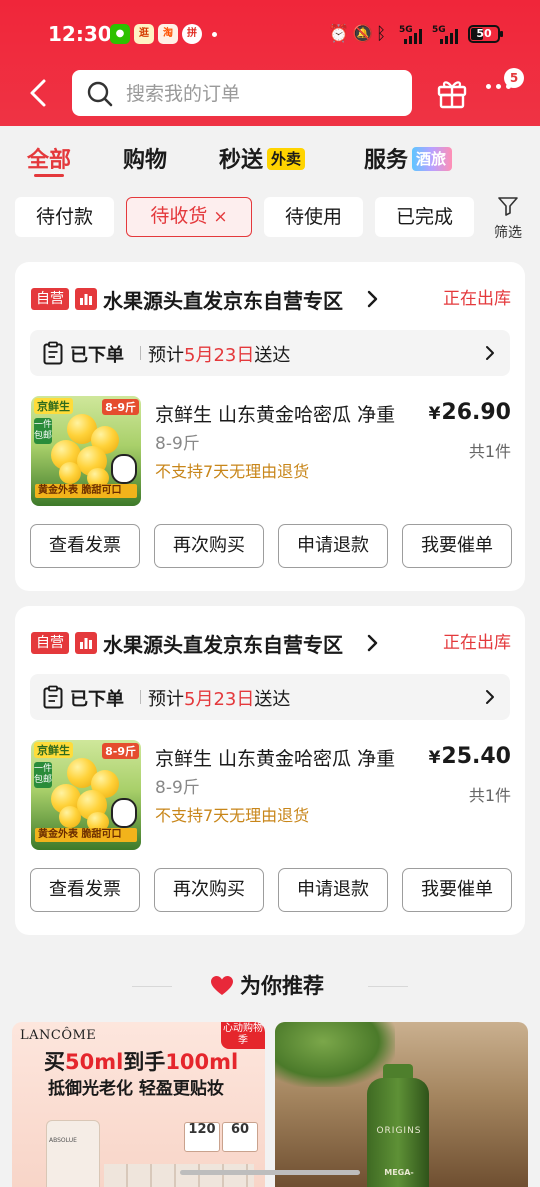 The width and height of the screenshot is (540, 1187). What do you see at coordinates (335, 1054) in the screenshot?
I see `moss-image` at bounding box center [335, 1054].